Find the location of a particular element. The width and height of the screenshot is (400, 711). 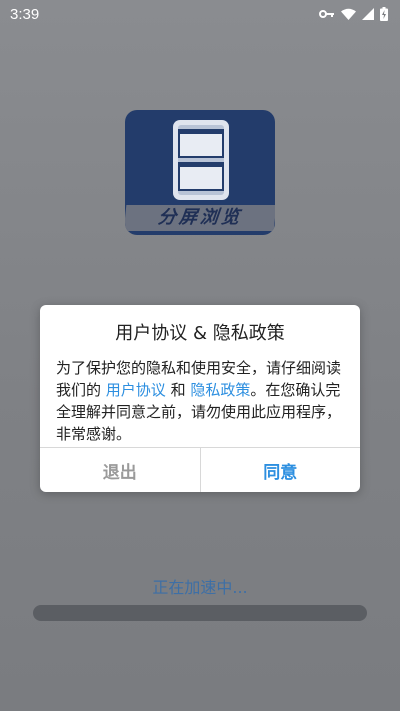

agree-button: 同意 is located at coordinates (281, 470).